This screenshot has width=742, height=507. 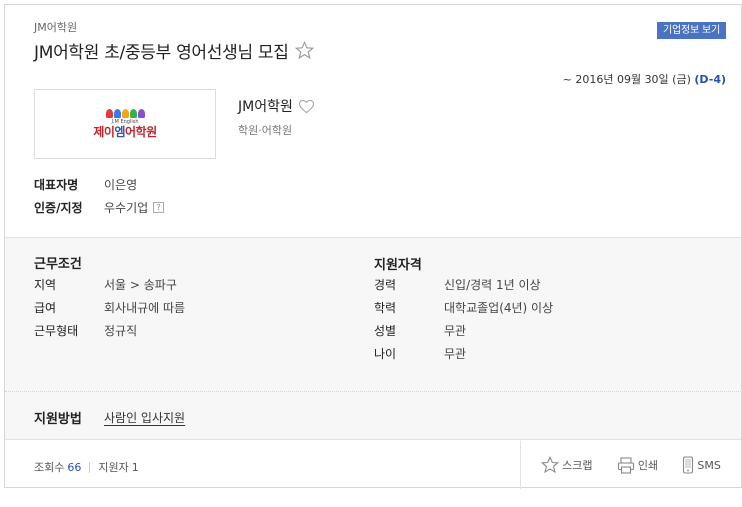 I want to click on condition-row: 급여 회사내규에 따름, so click(x=109, y=307).